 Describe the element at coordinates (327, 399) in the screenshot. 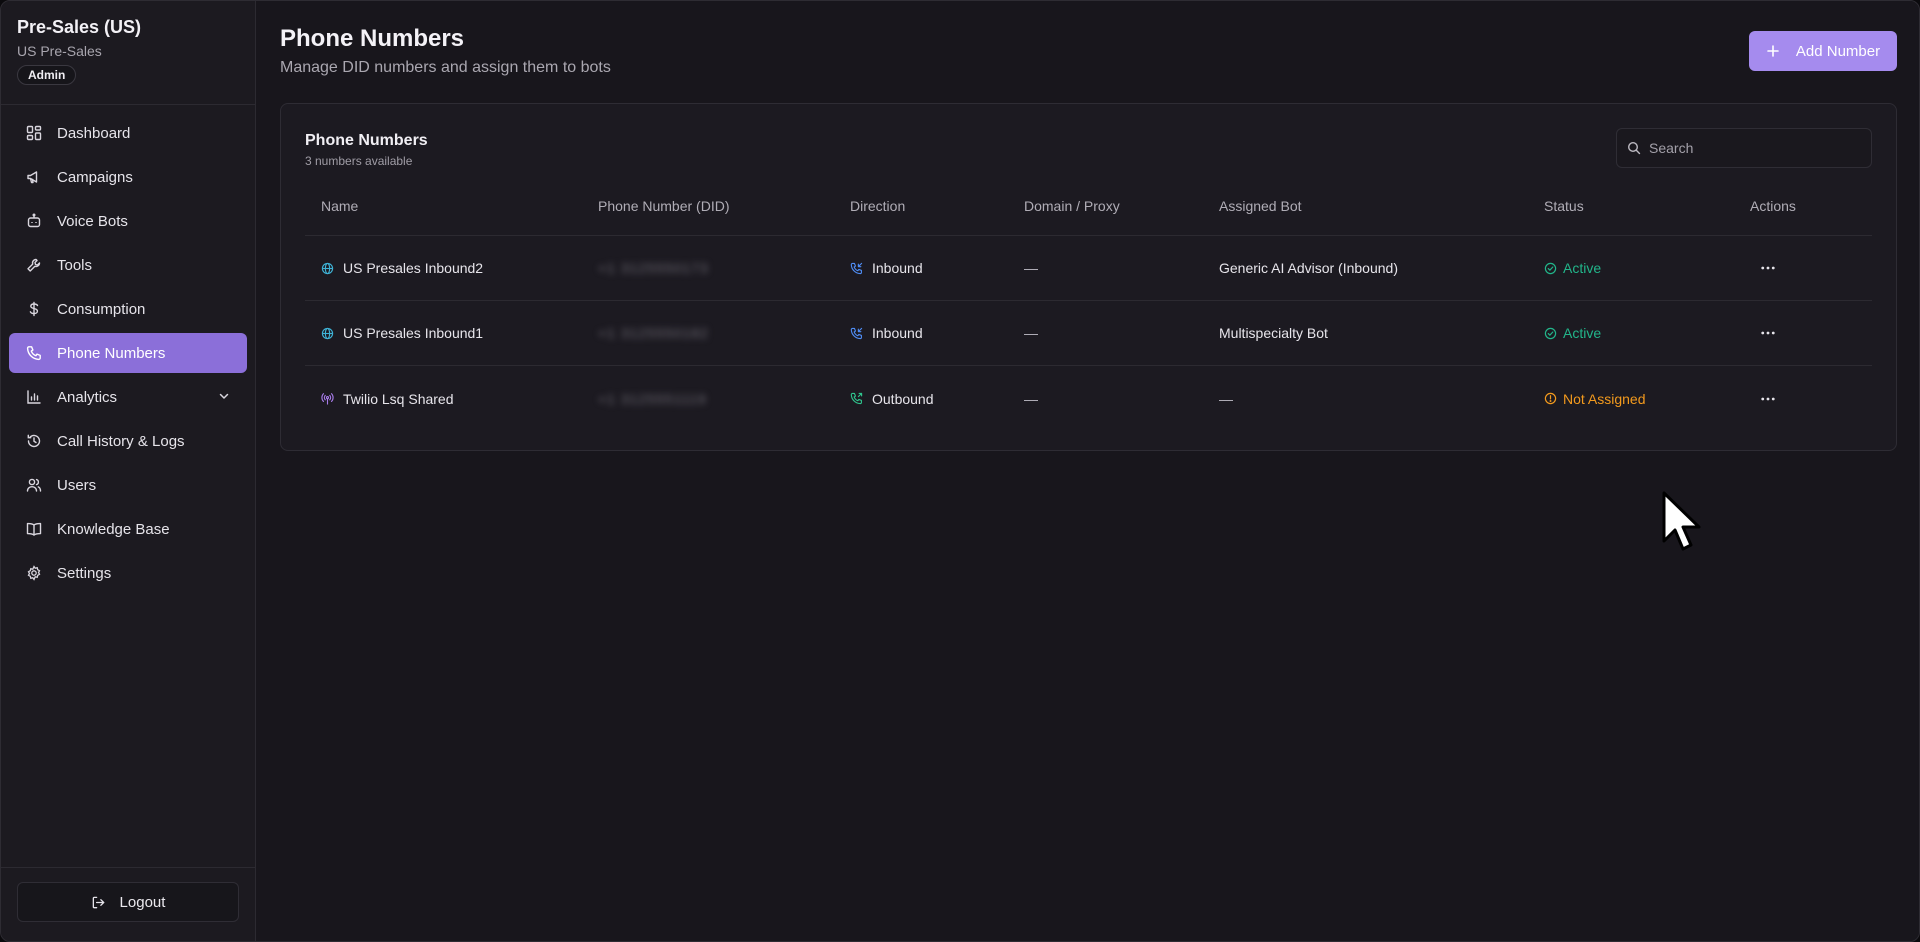

I see `antenna-icon` at that location.